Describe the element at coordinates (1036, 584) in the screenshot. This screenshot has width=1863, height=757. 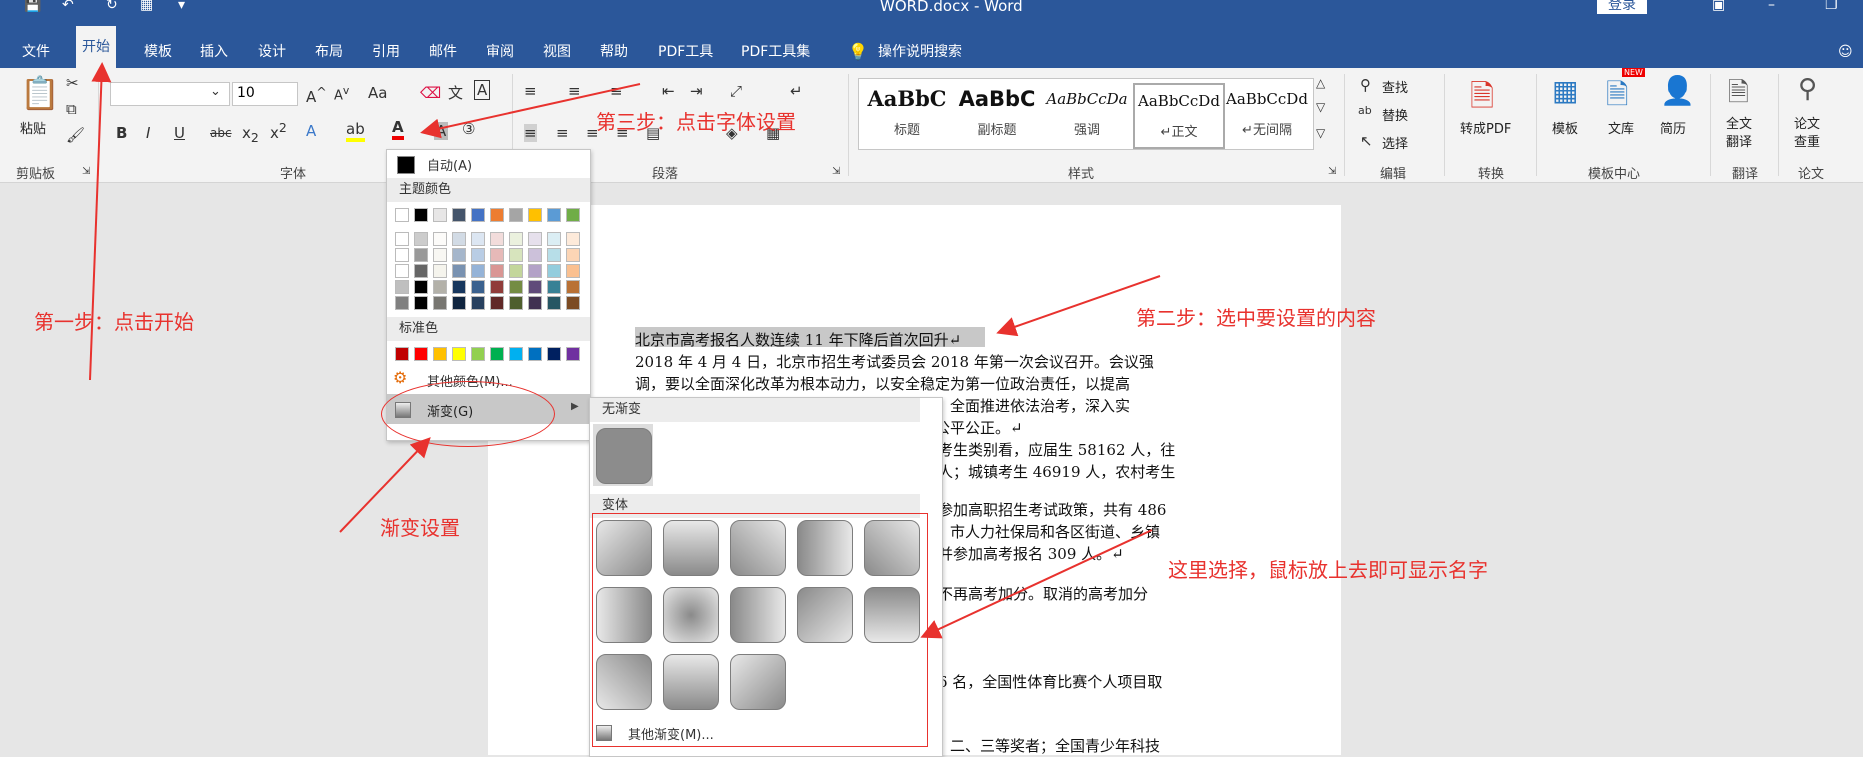
I see `arrow-hover` at that location.